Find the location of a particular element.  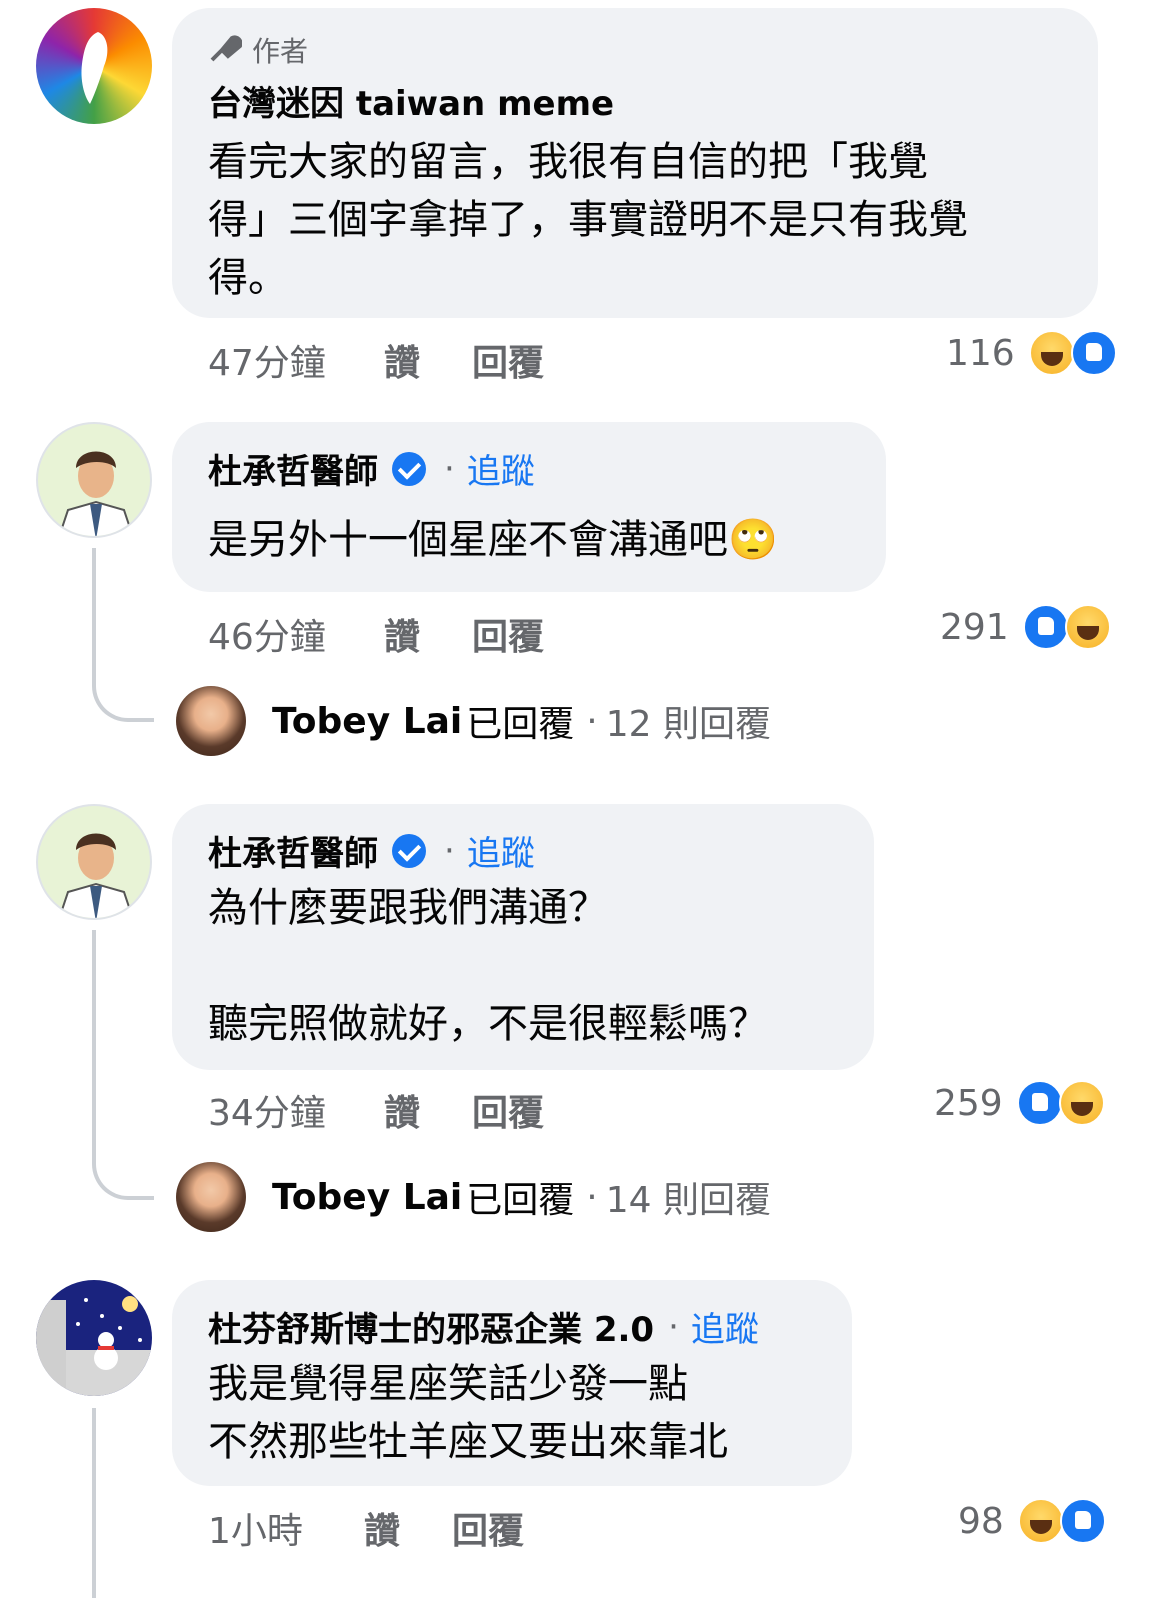

commenter-name: 台灣迷因 taiwan meme is located at coordinates (635, 100).